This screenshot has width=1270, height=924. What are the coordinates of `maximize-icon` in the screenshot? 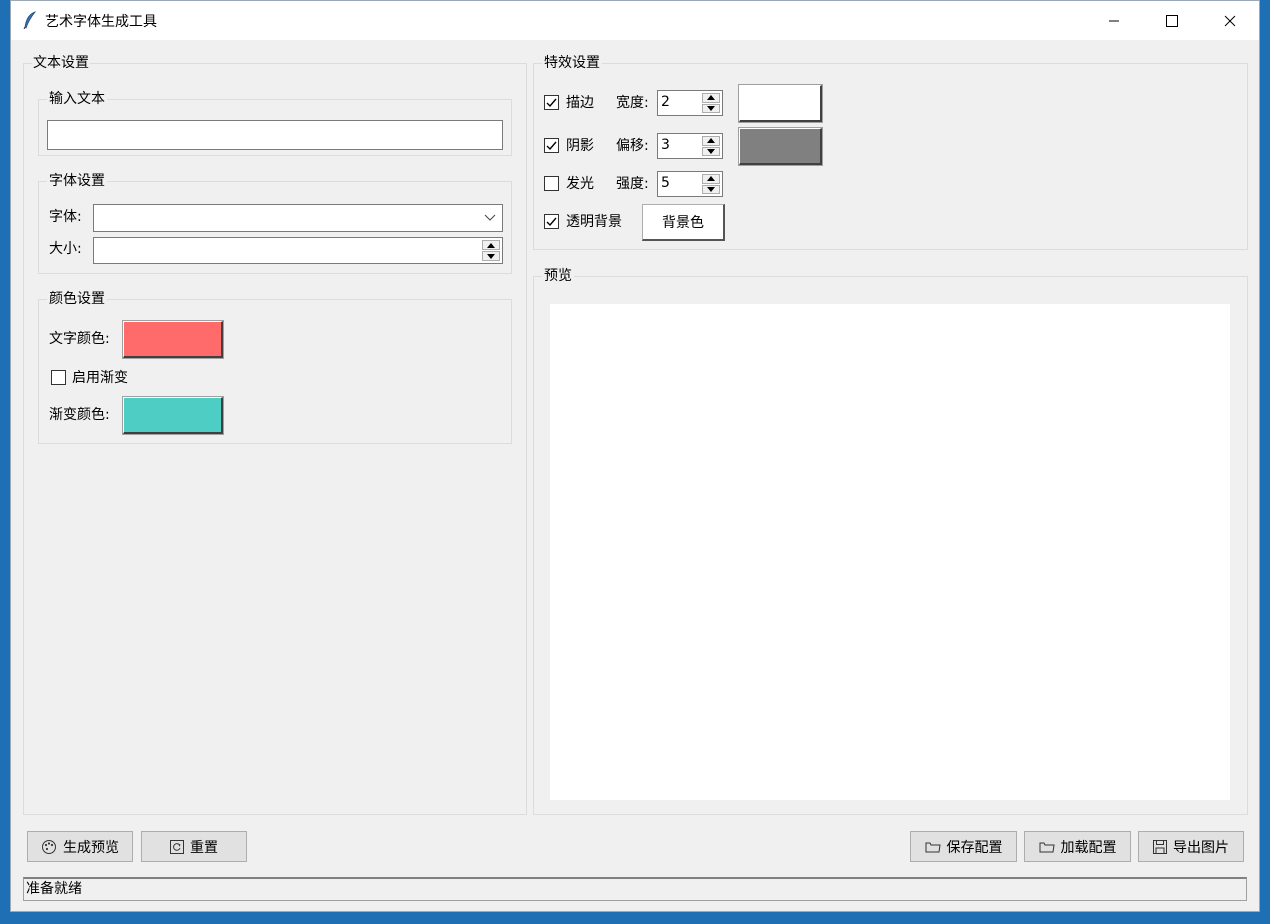 It's located at (1172, 20).